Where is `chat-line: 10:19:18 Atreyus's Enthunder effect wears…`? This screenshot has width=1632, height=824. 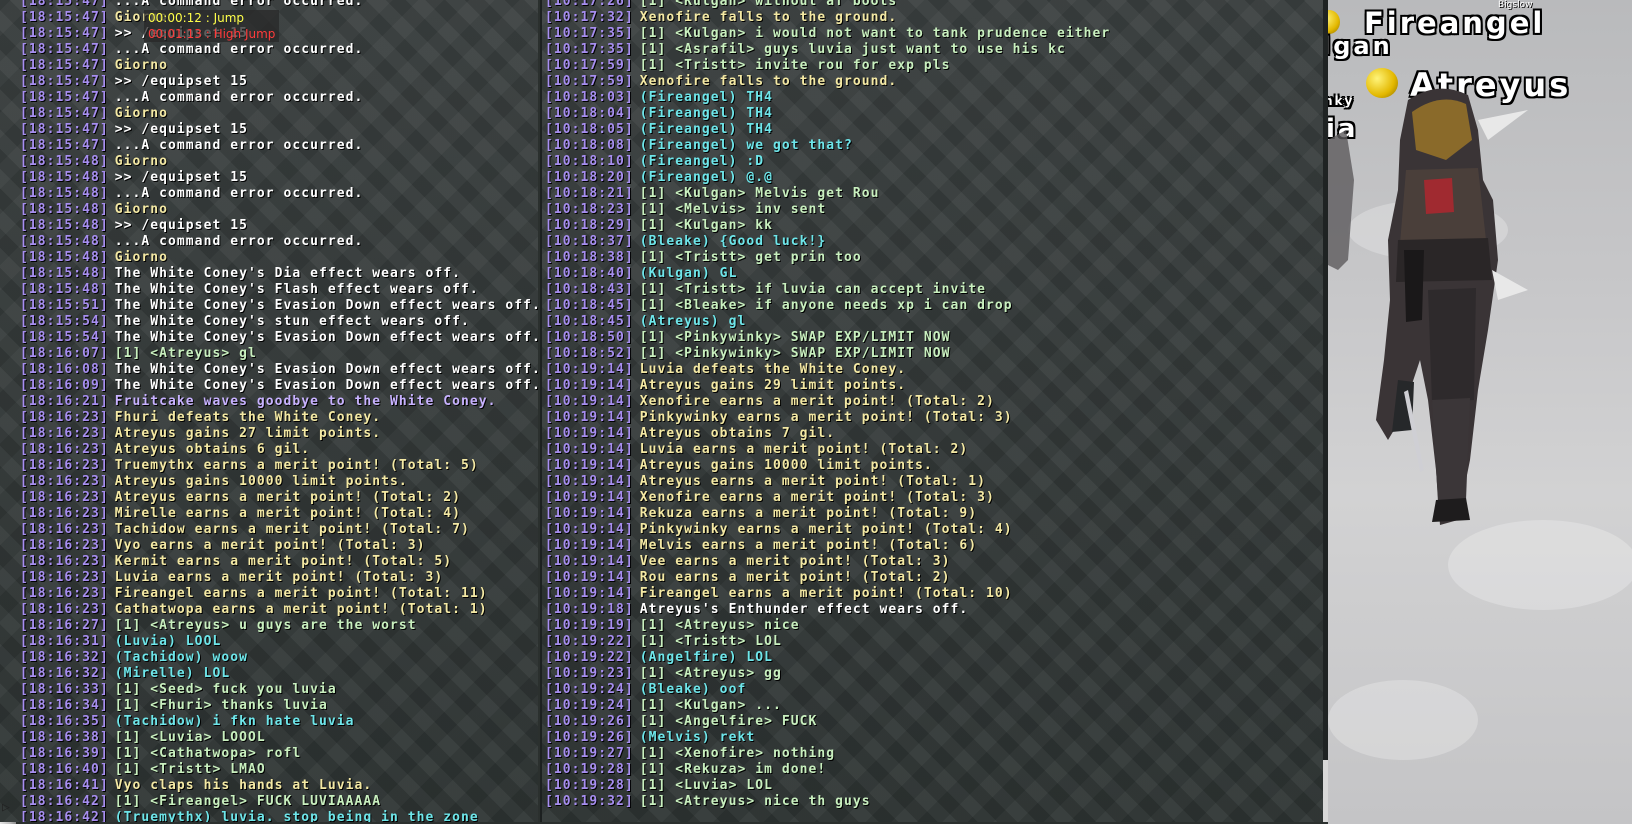 chat-line: 10:19:18 Atreyus's Enthunder effect wears… is located at coordinates (934, 610).